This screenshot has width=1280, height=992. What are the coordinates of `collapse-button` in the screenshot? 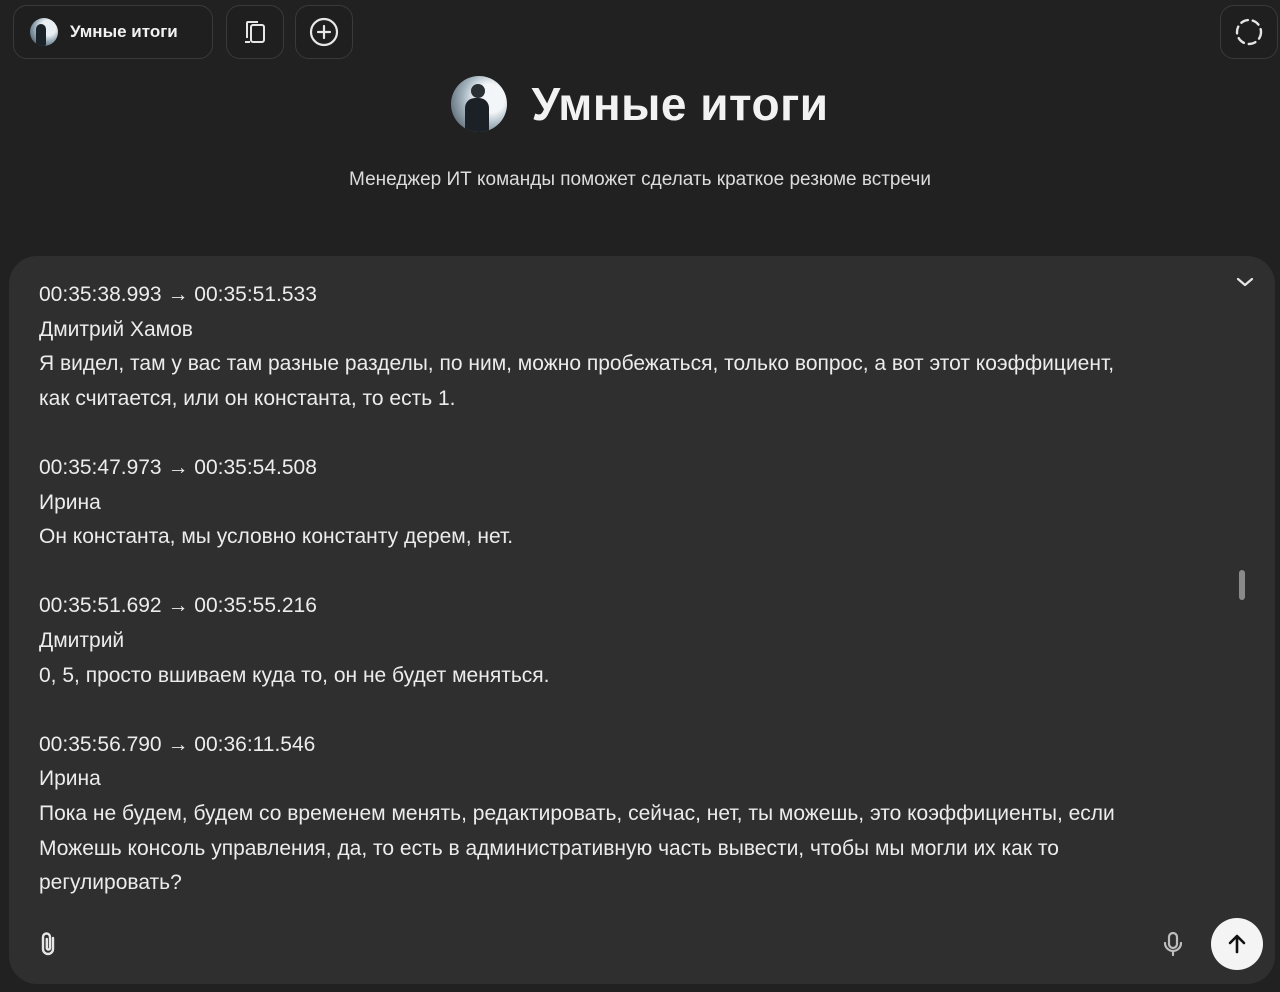 It's located at (1245, 282).